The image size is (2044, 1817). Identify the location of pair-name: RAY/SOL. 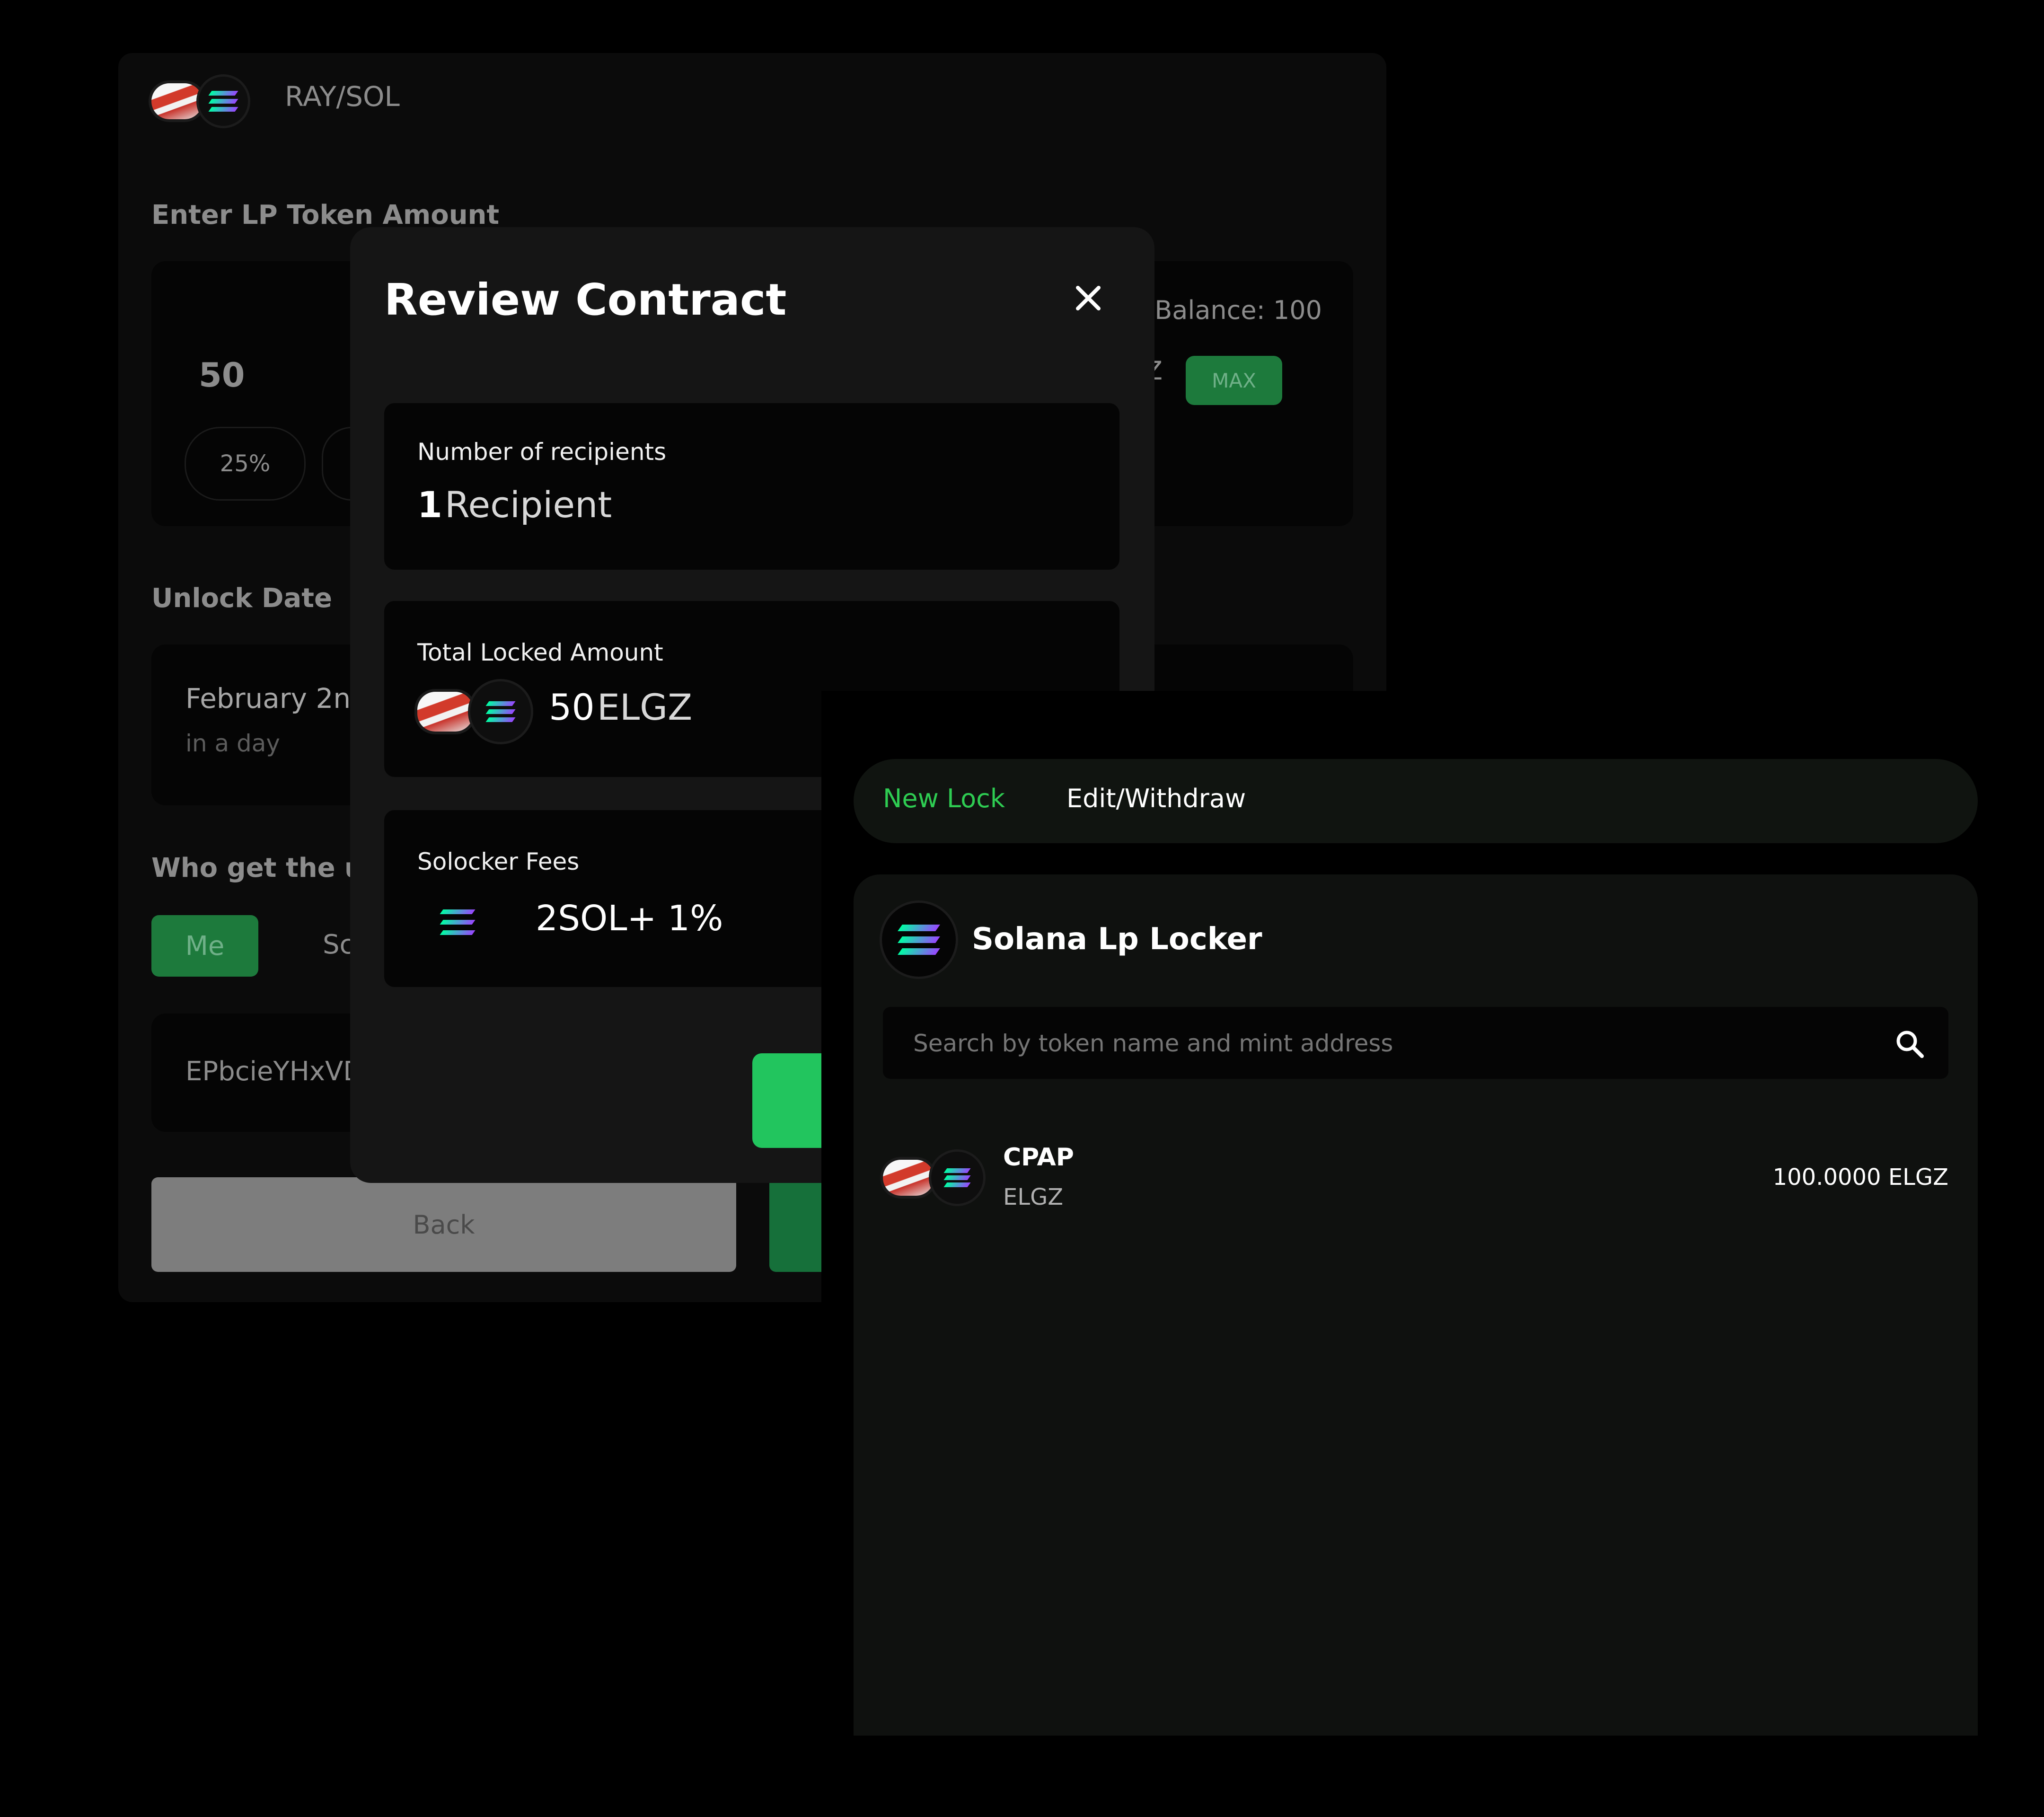
(342, 96).